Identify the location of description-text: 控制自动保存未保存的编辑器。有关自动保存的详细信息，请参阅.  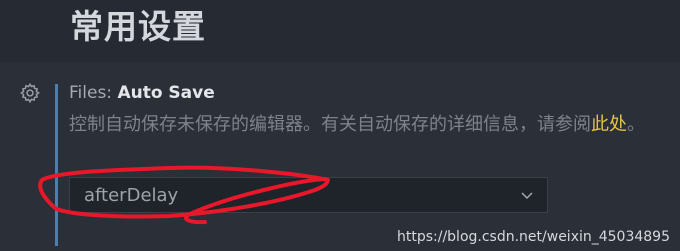
(330, 124).